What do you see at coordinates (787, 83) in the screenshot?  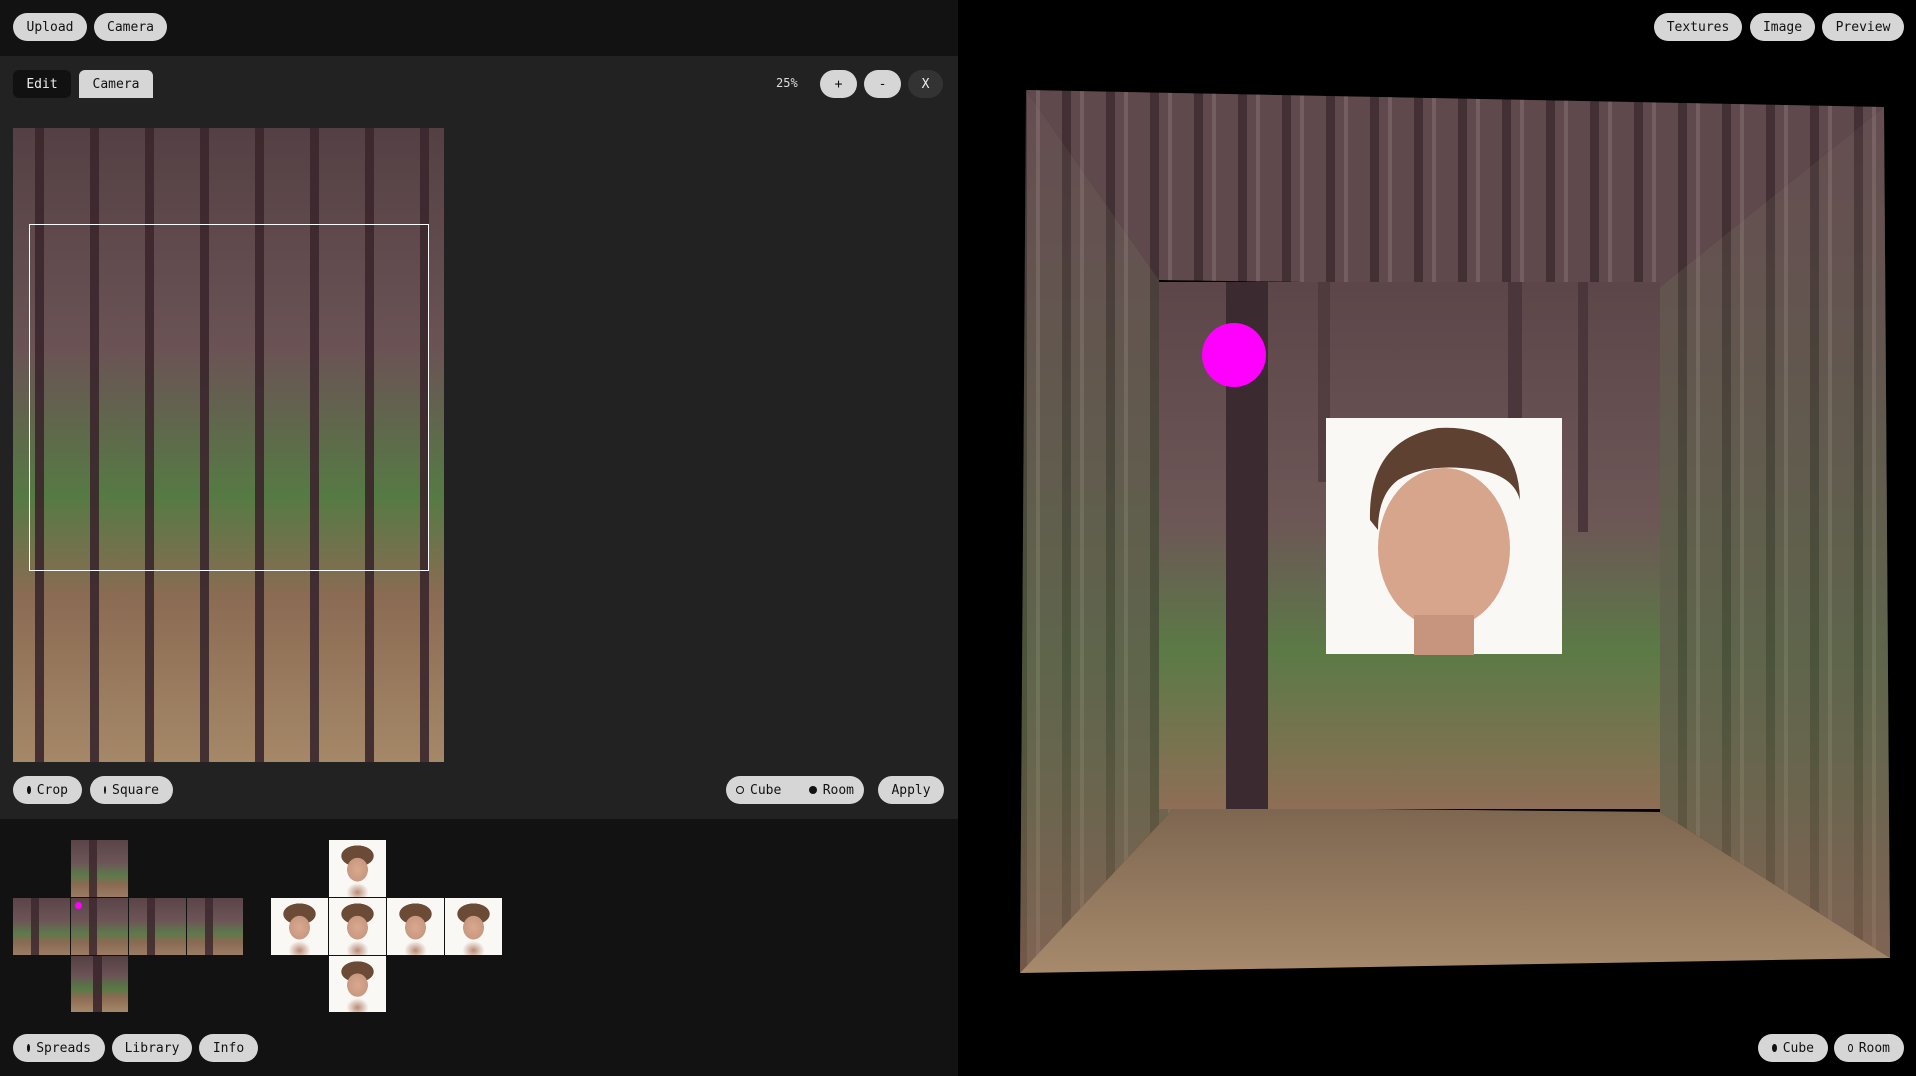 I see `zoom-level: 25%` at bounding box center [787, 83].